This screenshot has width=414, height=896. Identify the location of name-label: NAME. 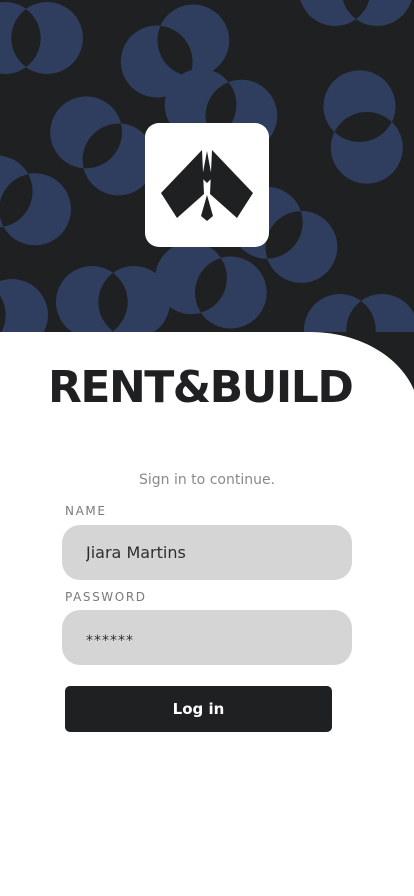
(86, 511).